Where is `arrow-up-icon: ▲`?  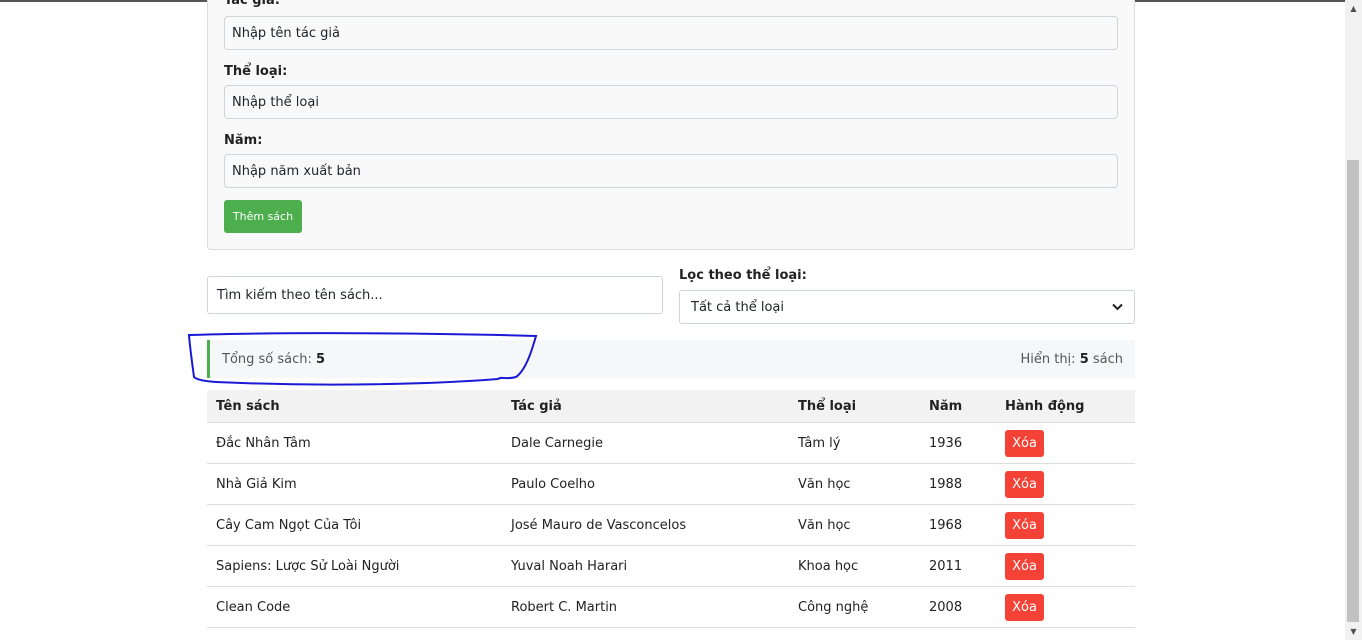 arrow-up-icon: ▲ is located at coordinates (1353, 8).